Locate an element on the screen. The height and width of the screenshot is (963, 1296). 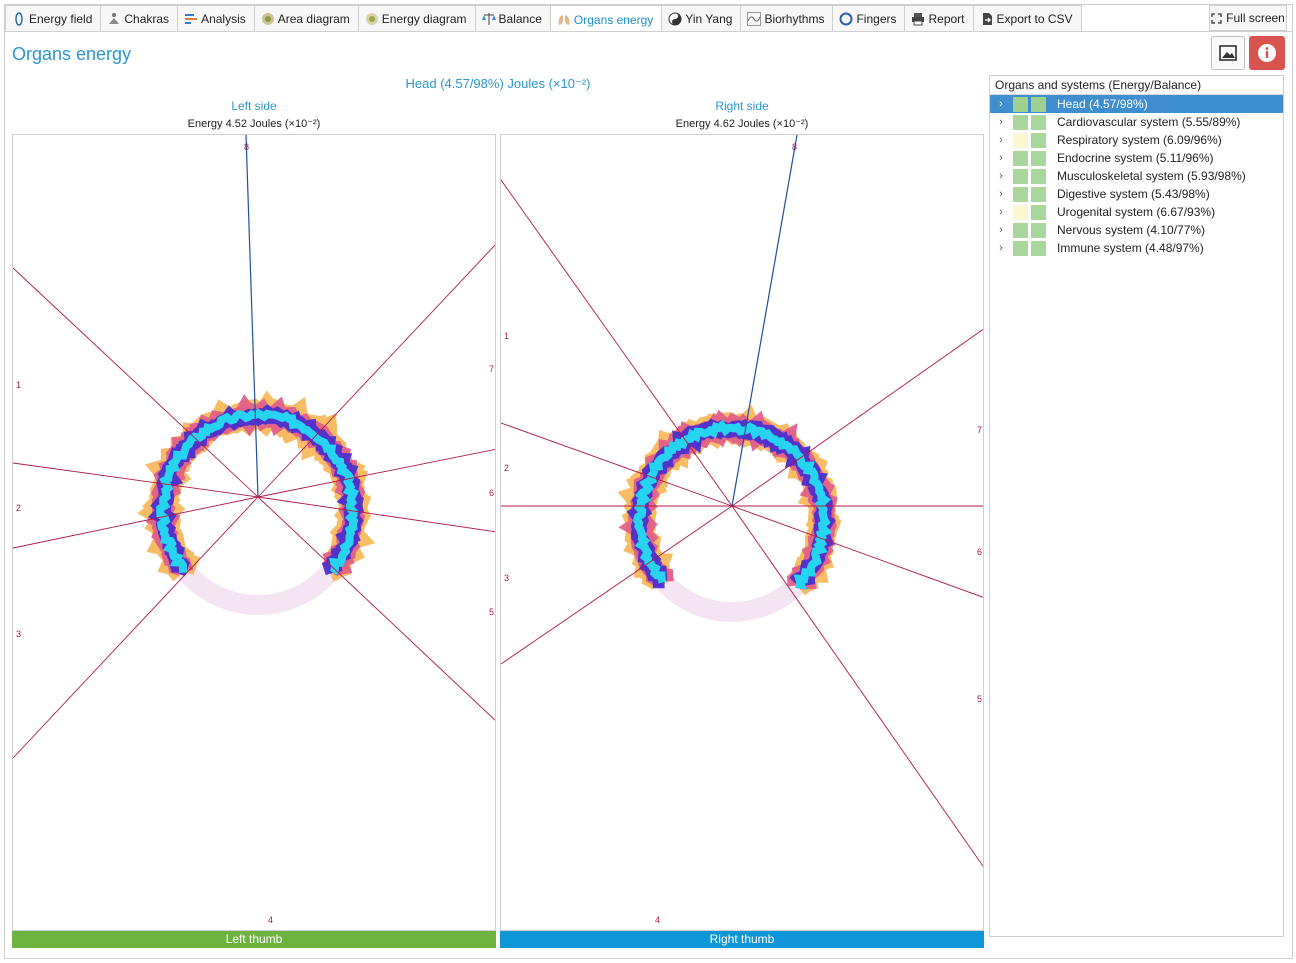
tree-row-label: Cardiovascular system (5.55/89%) is located at coordinates (1149, 122).